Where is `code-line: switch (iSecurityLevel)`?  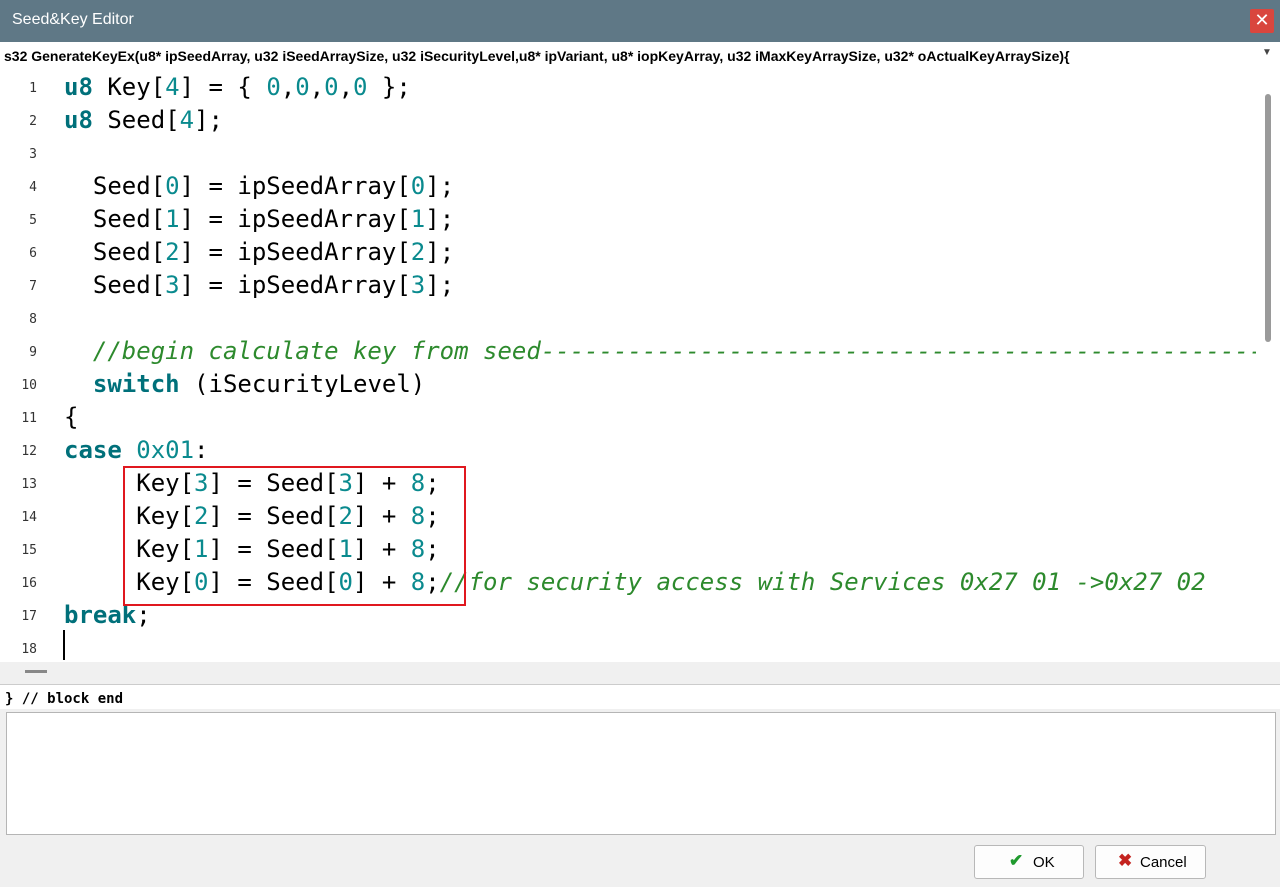
code-line: switch (iSecurityLevel) is located at coordinates (244, 384).